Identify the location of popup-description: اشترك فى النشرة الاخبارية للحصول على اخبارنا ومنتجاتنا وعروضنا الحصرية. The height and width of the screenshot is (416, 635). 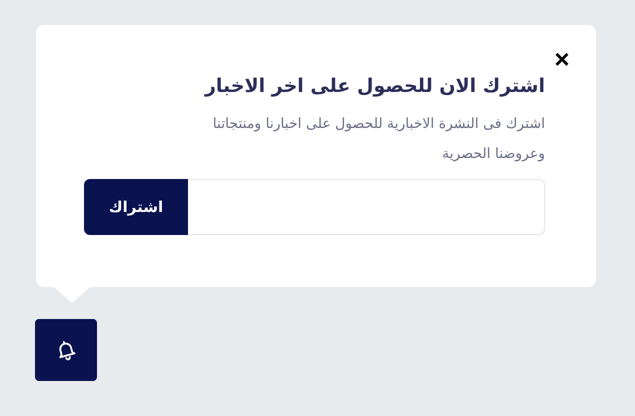
(378, 139).